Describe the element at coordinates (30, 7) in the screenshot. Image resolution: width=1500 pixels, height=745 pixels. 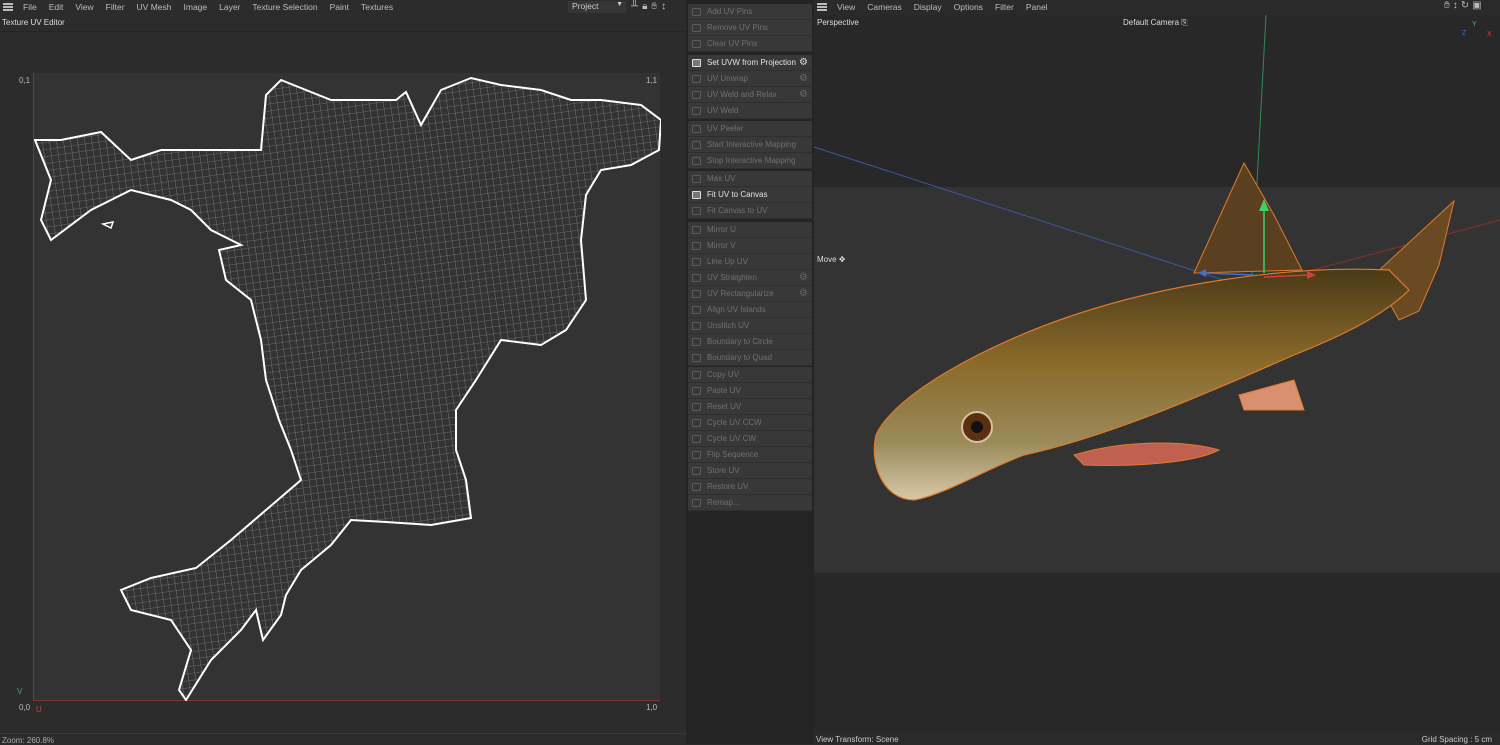
I see `menu-file: File` at that location.